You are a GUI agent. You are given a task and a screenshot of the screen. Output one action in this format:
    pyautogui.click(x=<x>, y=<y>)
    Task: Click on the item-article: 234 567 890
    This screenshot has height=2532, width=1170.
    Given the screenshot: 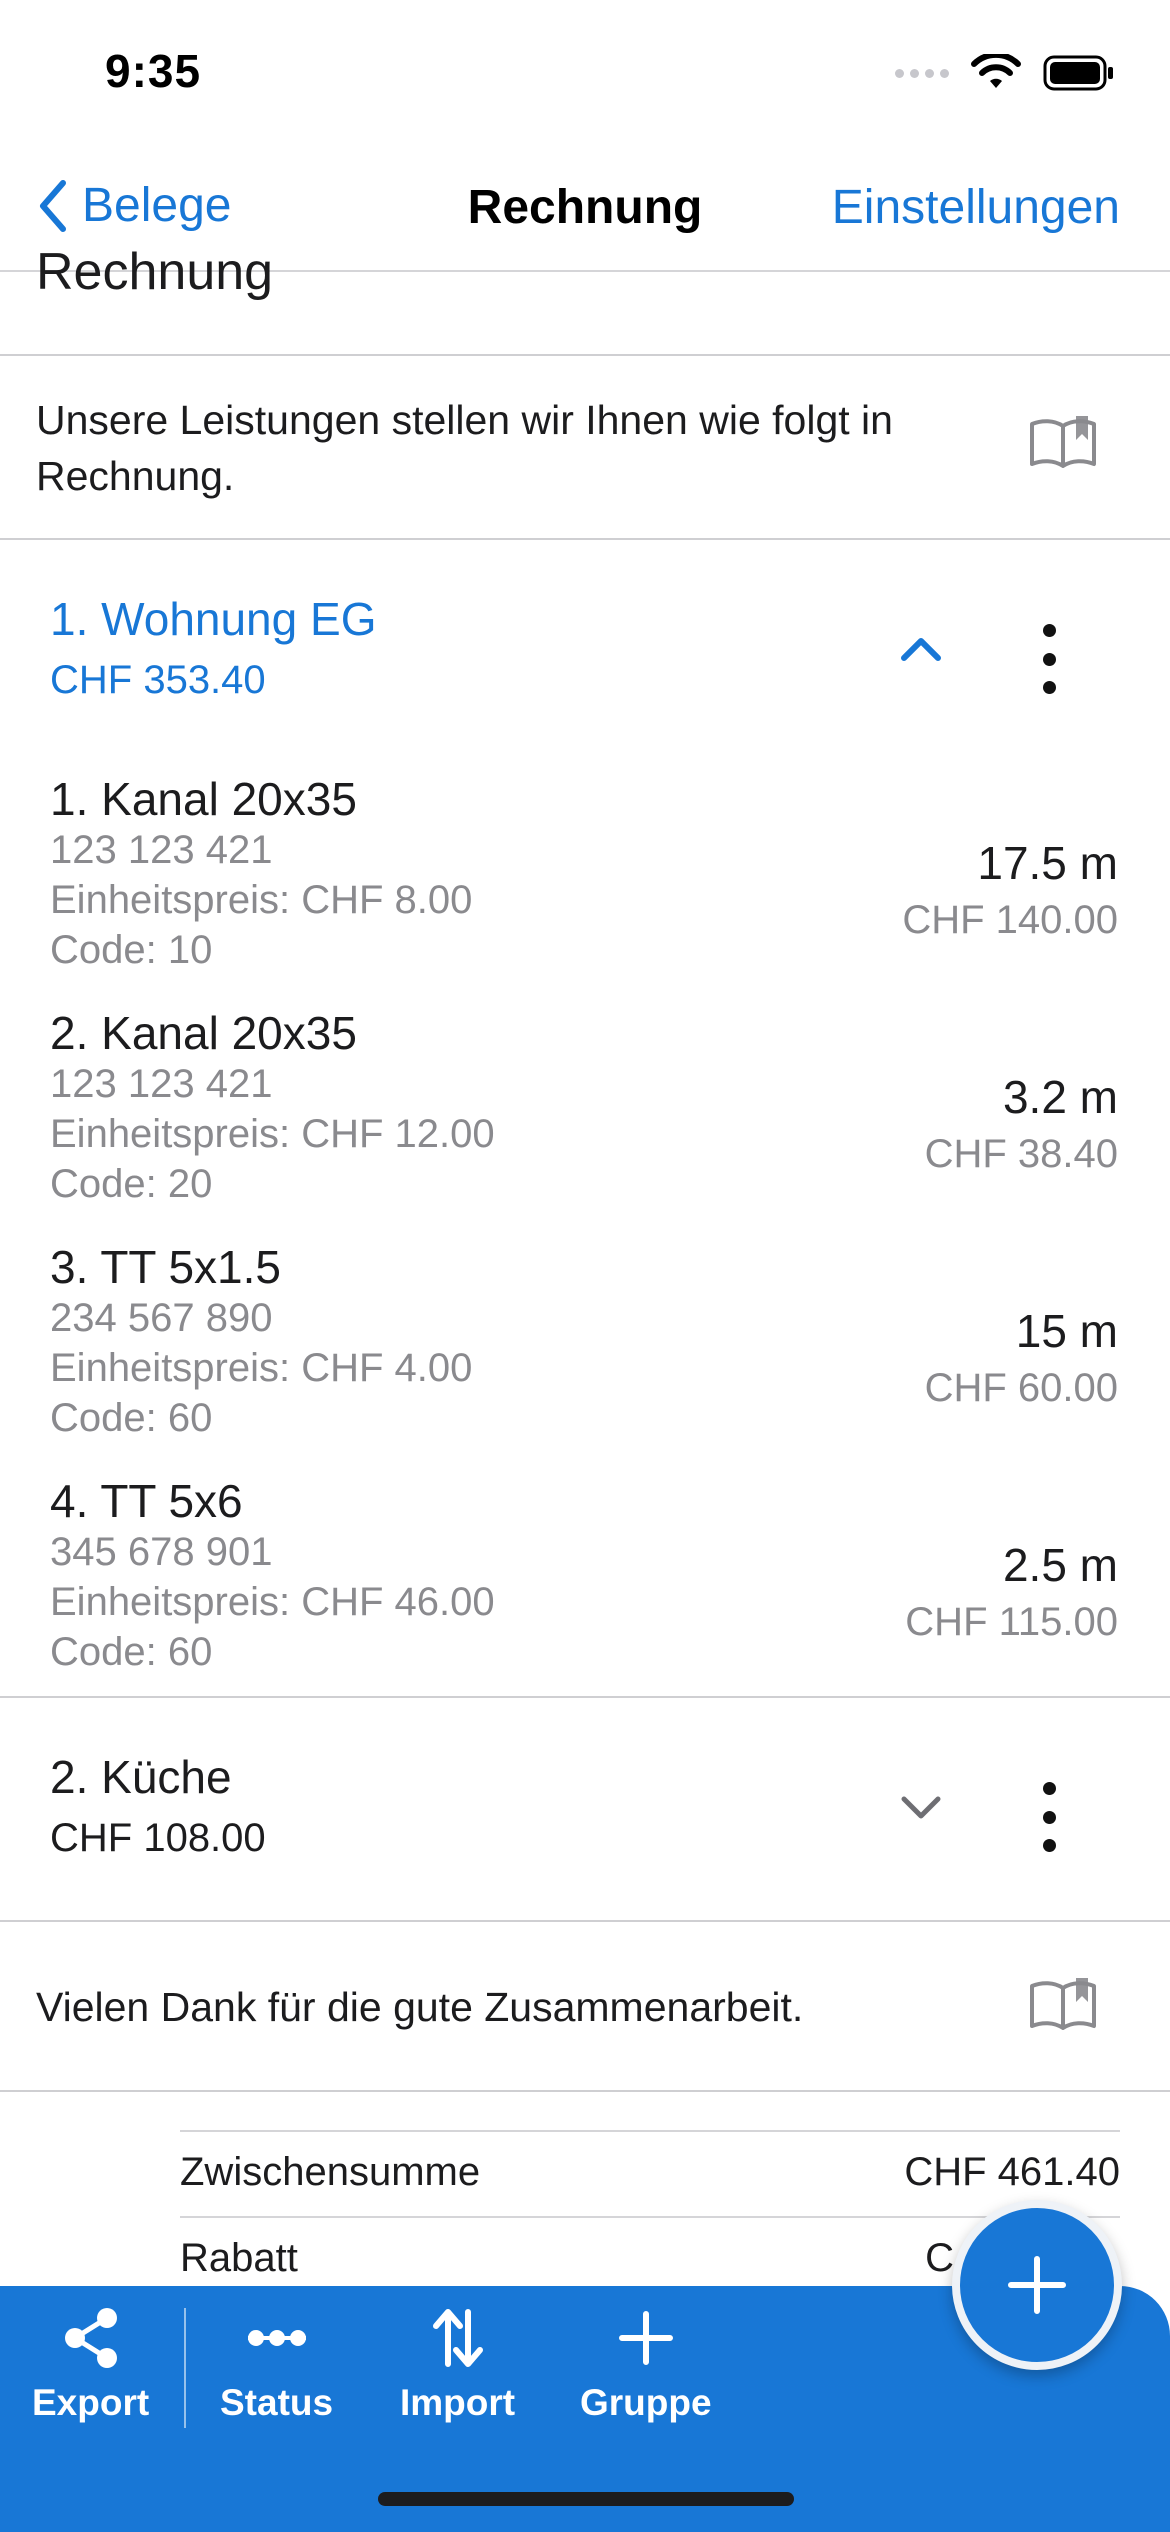 What is the action you would take?
    pyautogui.click(x=161, y=1318)
    